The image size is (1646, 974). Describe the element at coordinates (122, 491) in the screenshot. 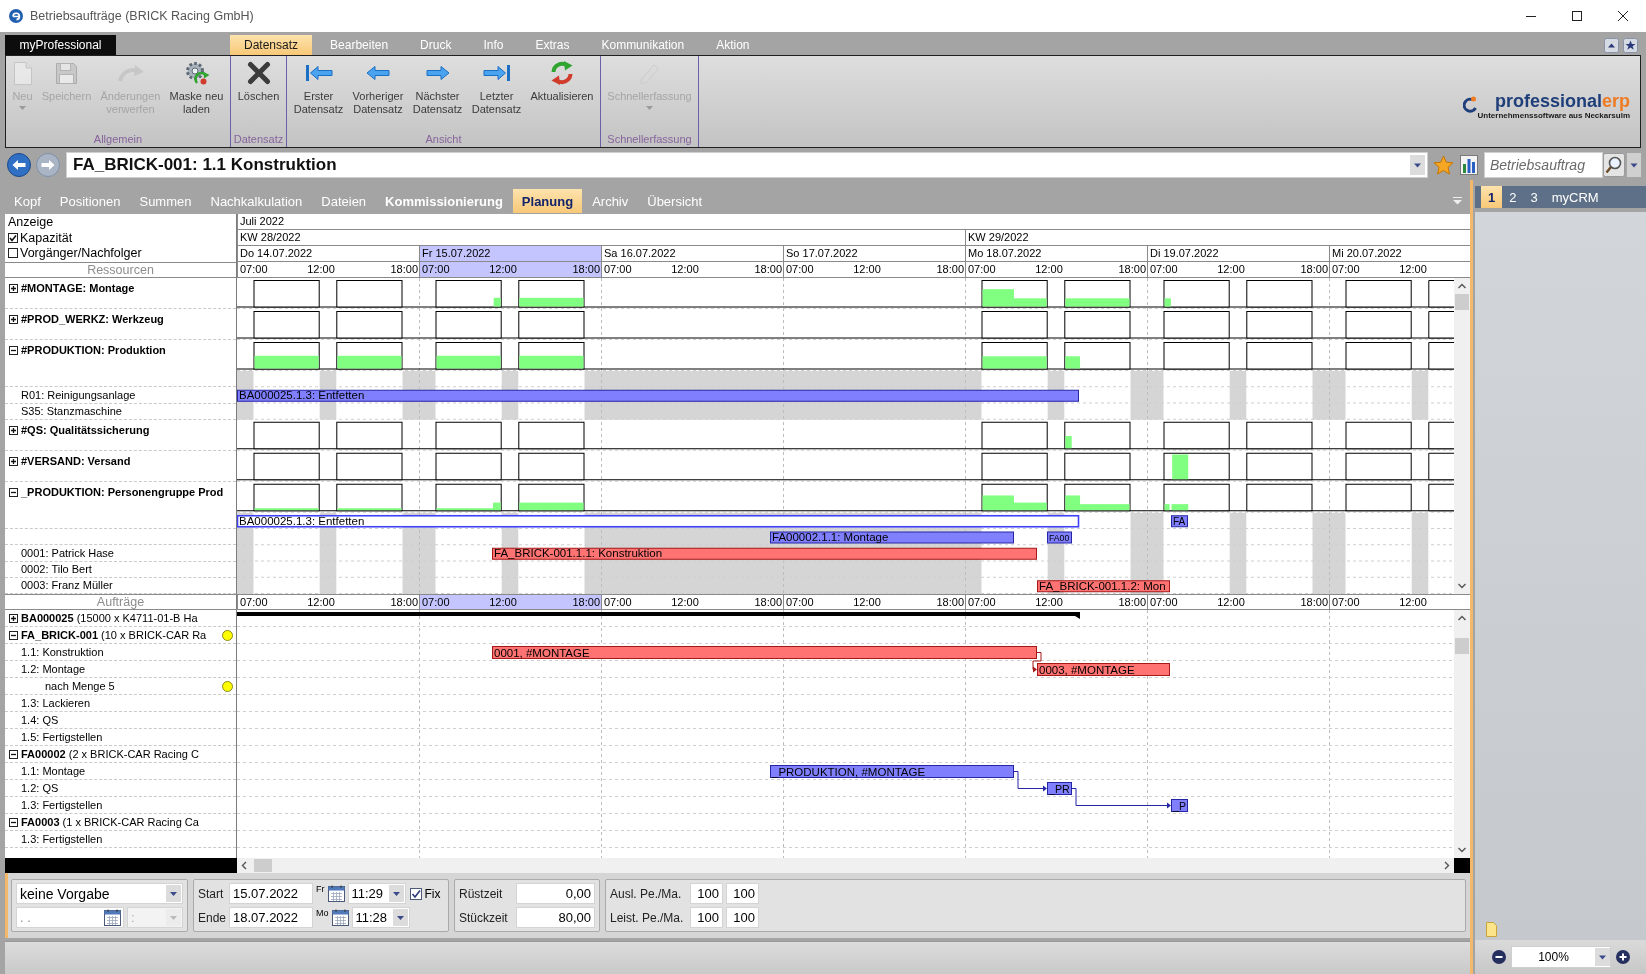

I see `tree-item: _PRODUKTION: Personengruppe Prod` at that location.